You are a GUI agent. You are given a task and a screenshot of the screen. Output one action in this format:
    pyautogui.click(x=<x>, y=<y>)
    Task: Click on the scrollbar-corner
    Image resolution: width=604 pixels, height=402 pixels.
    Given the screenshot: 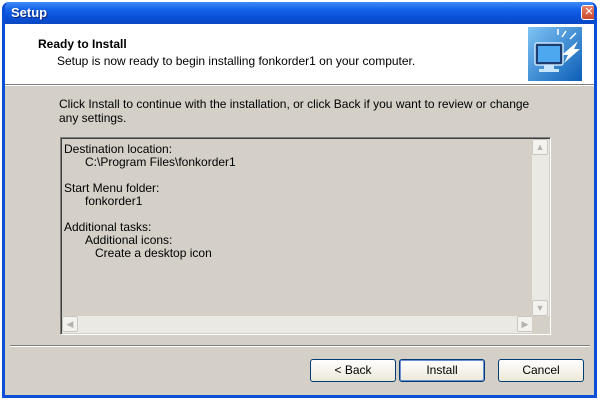 What is the action you would take?
    pyautogui.click(x=540, y=324)
    